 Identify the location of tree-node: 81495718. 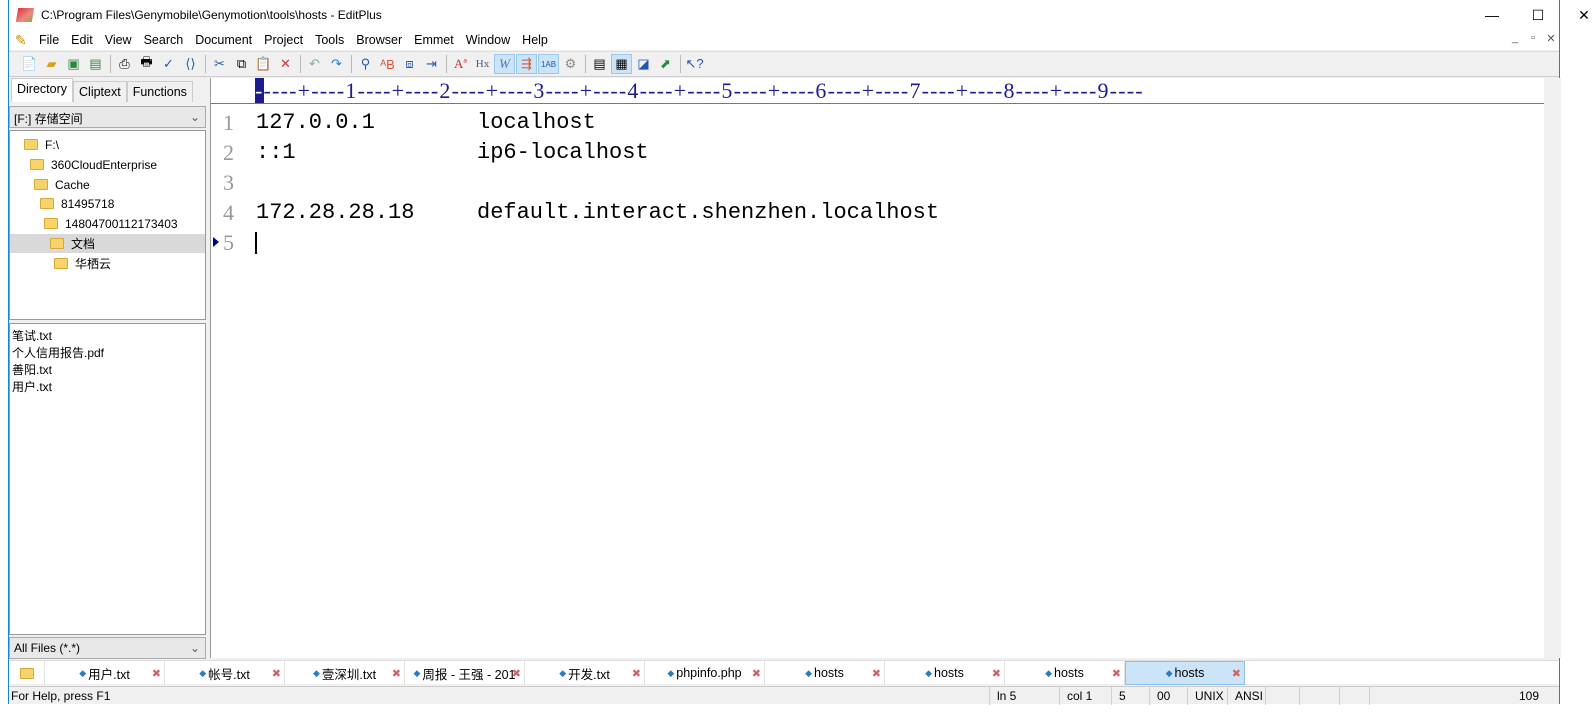
(77, 203).